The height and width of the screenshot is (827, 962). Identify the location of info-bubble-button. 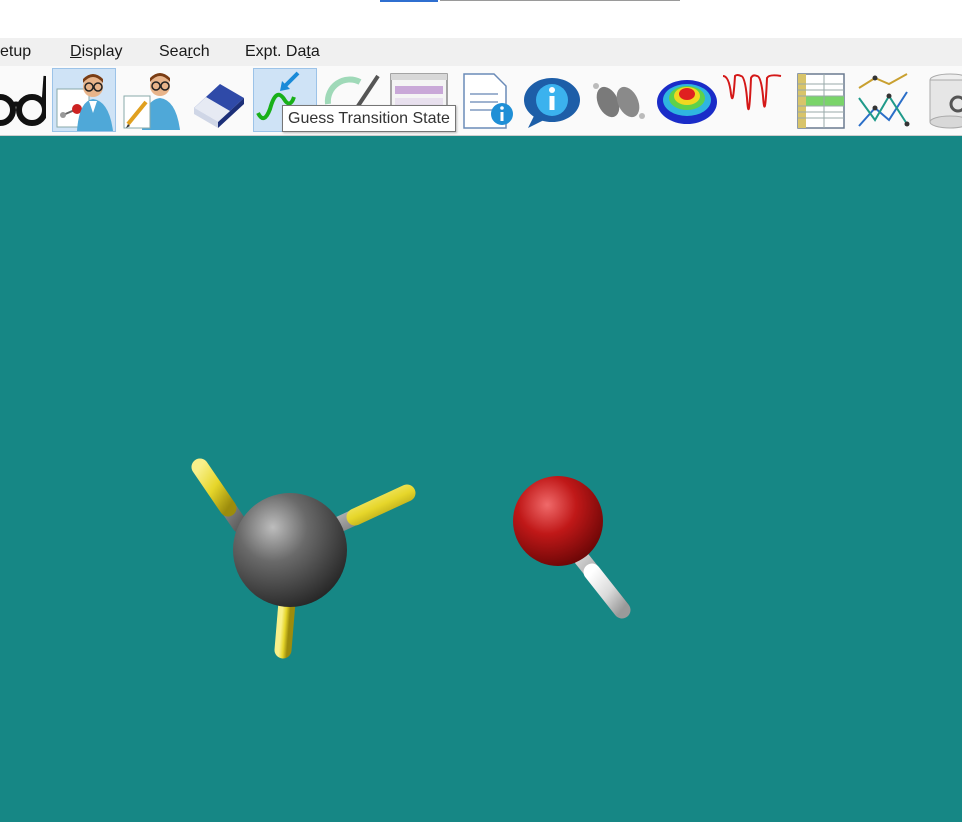
(554, 100).